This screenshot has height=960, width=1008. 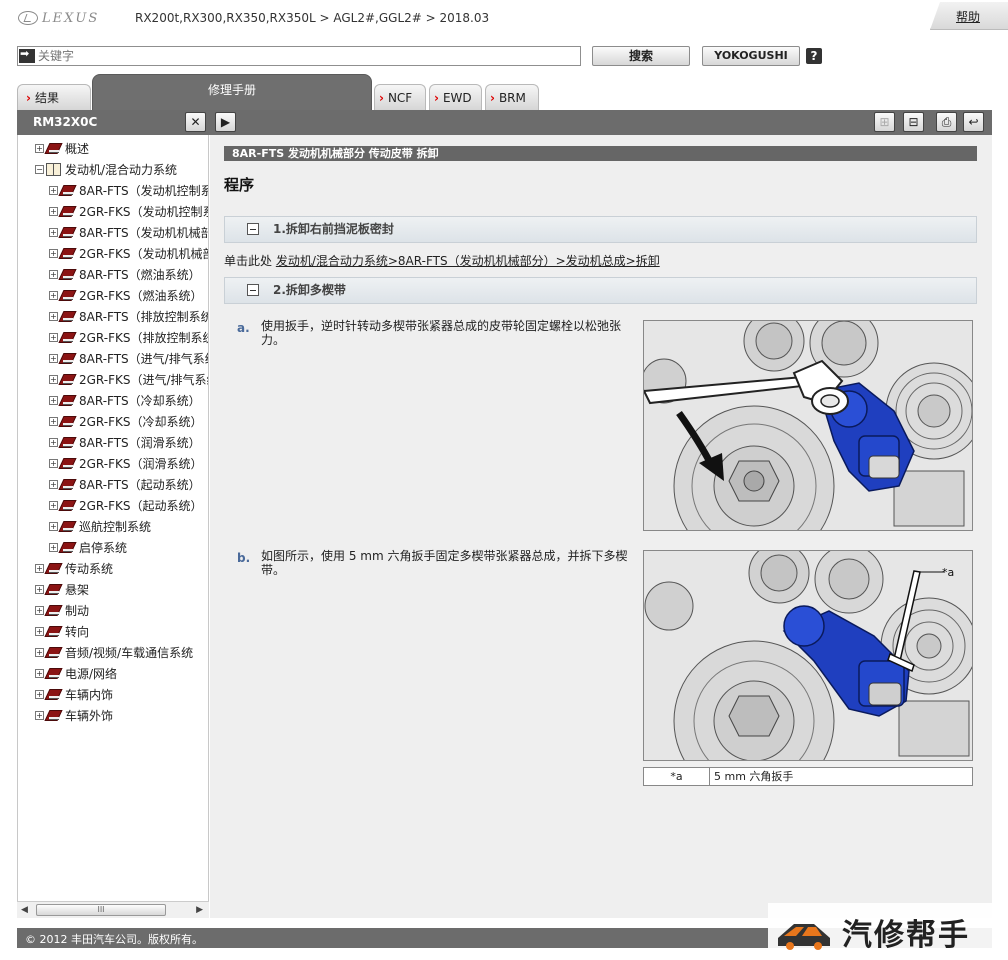 I want to click on tab-repair-manual: 修理手册, so click(x=232, y=92).